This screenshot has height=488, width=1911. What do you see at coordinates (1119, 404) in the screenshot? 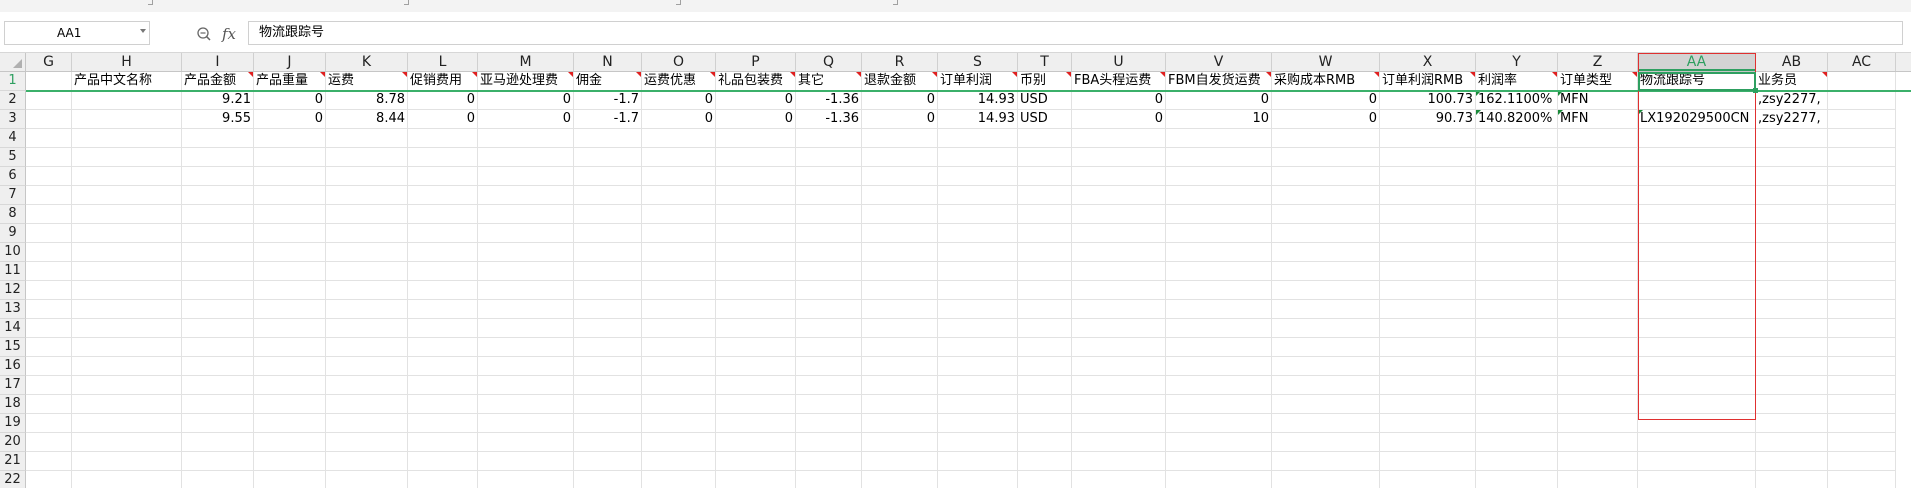
I see `cell-u18` at bounding box center [1119, 404].